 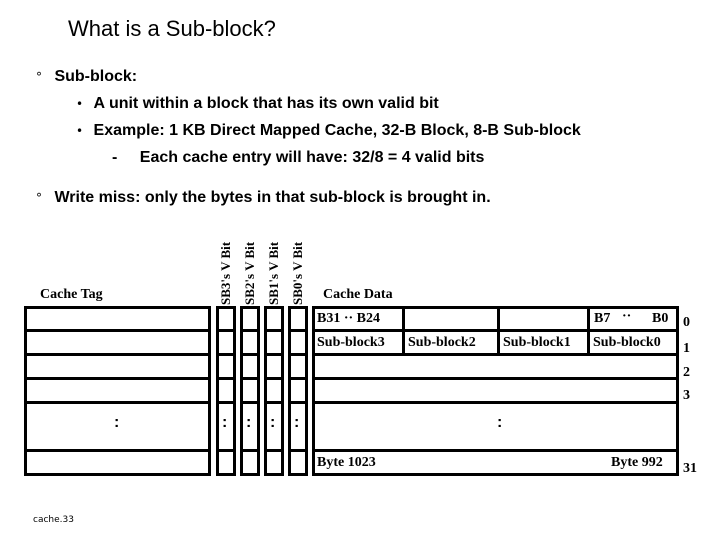 I want to click on sb1-valid-bit-label: SB1's V Bit, so click(x=273, y=273).